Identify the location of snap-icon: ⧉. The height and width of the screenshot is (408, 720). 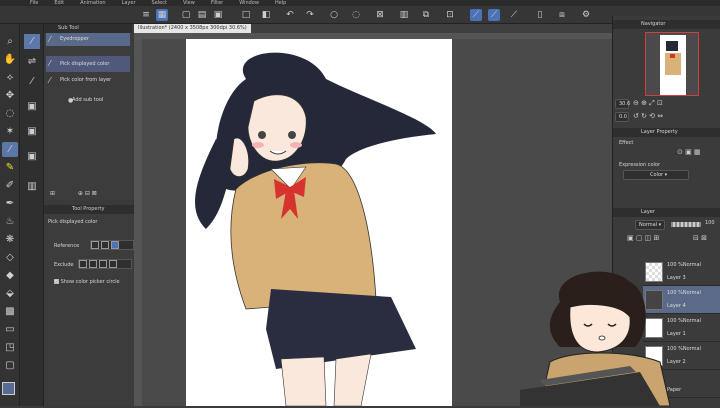
(426, 15).